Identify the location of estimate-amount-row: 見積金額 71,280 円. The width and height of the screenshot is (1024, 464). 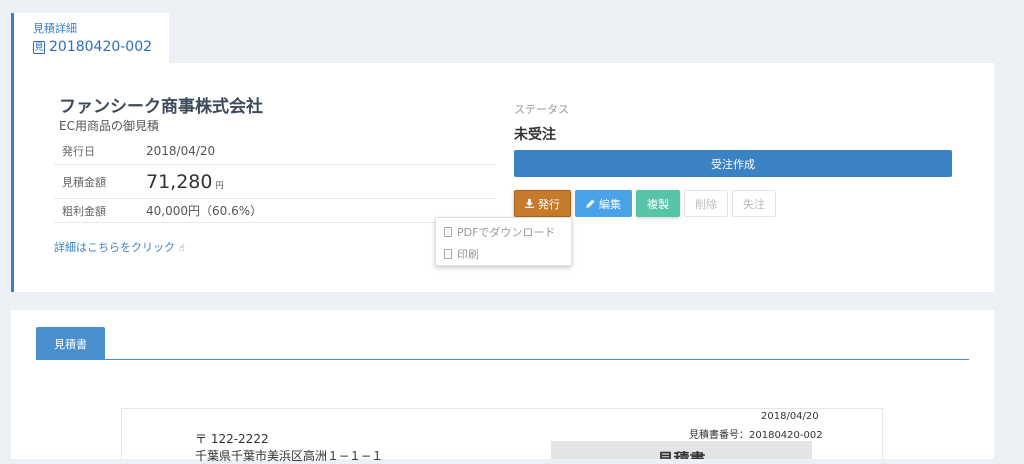
(275, 182).